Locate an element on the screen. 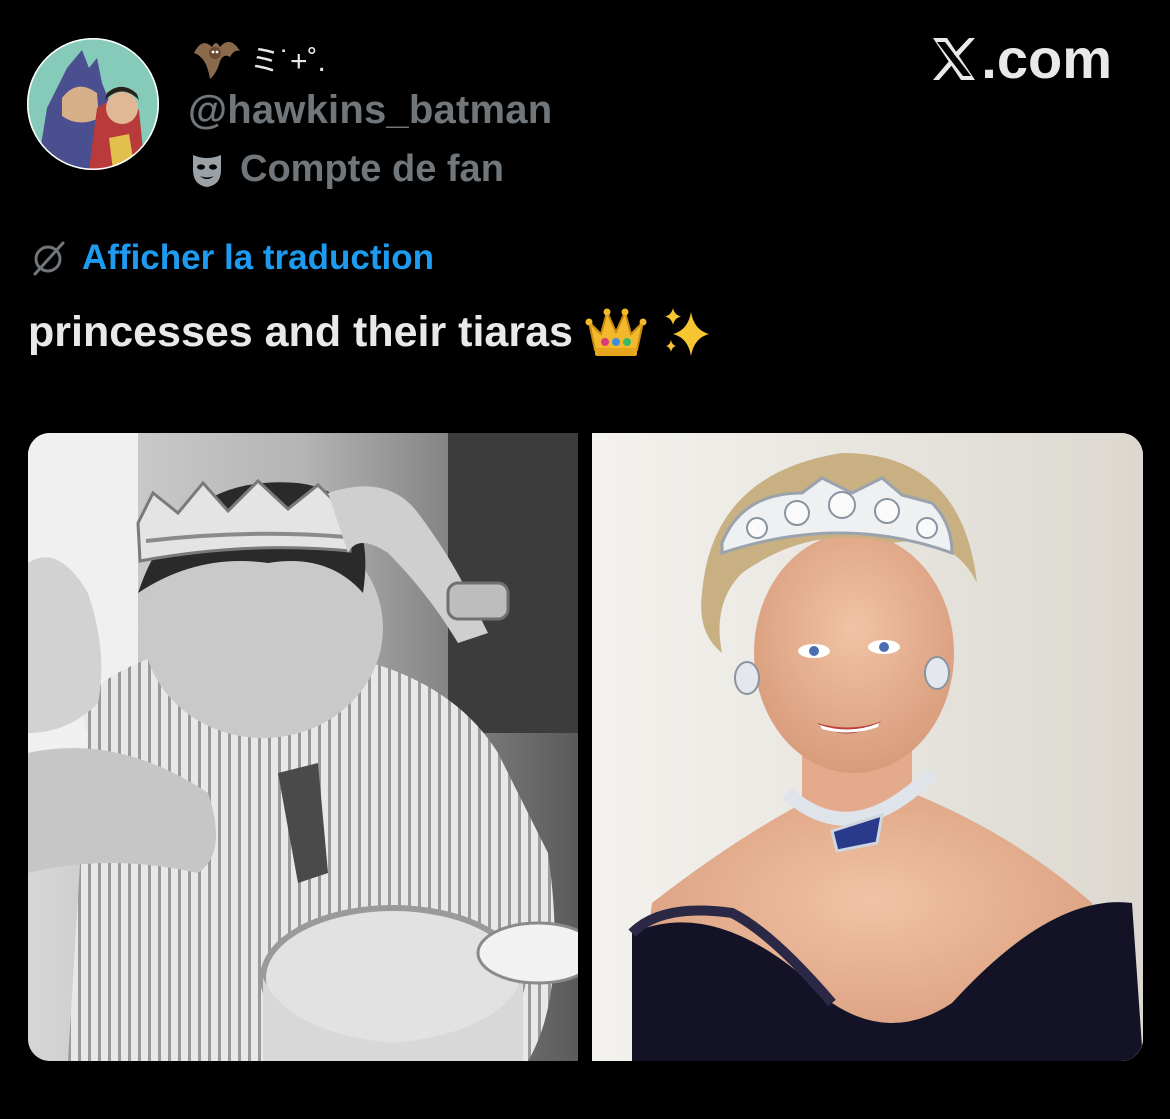  tweet-text: princesses and their tiaras is located at coordinates (370, 332).